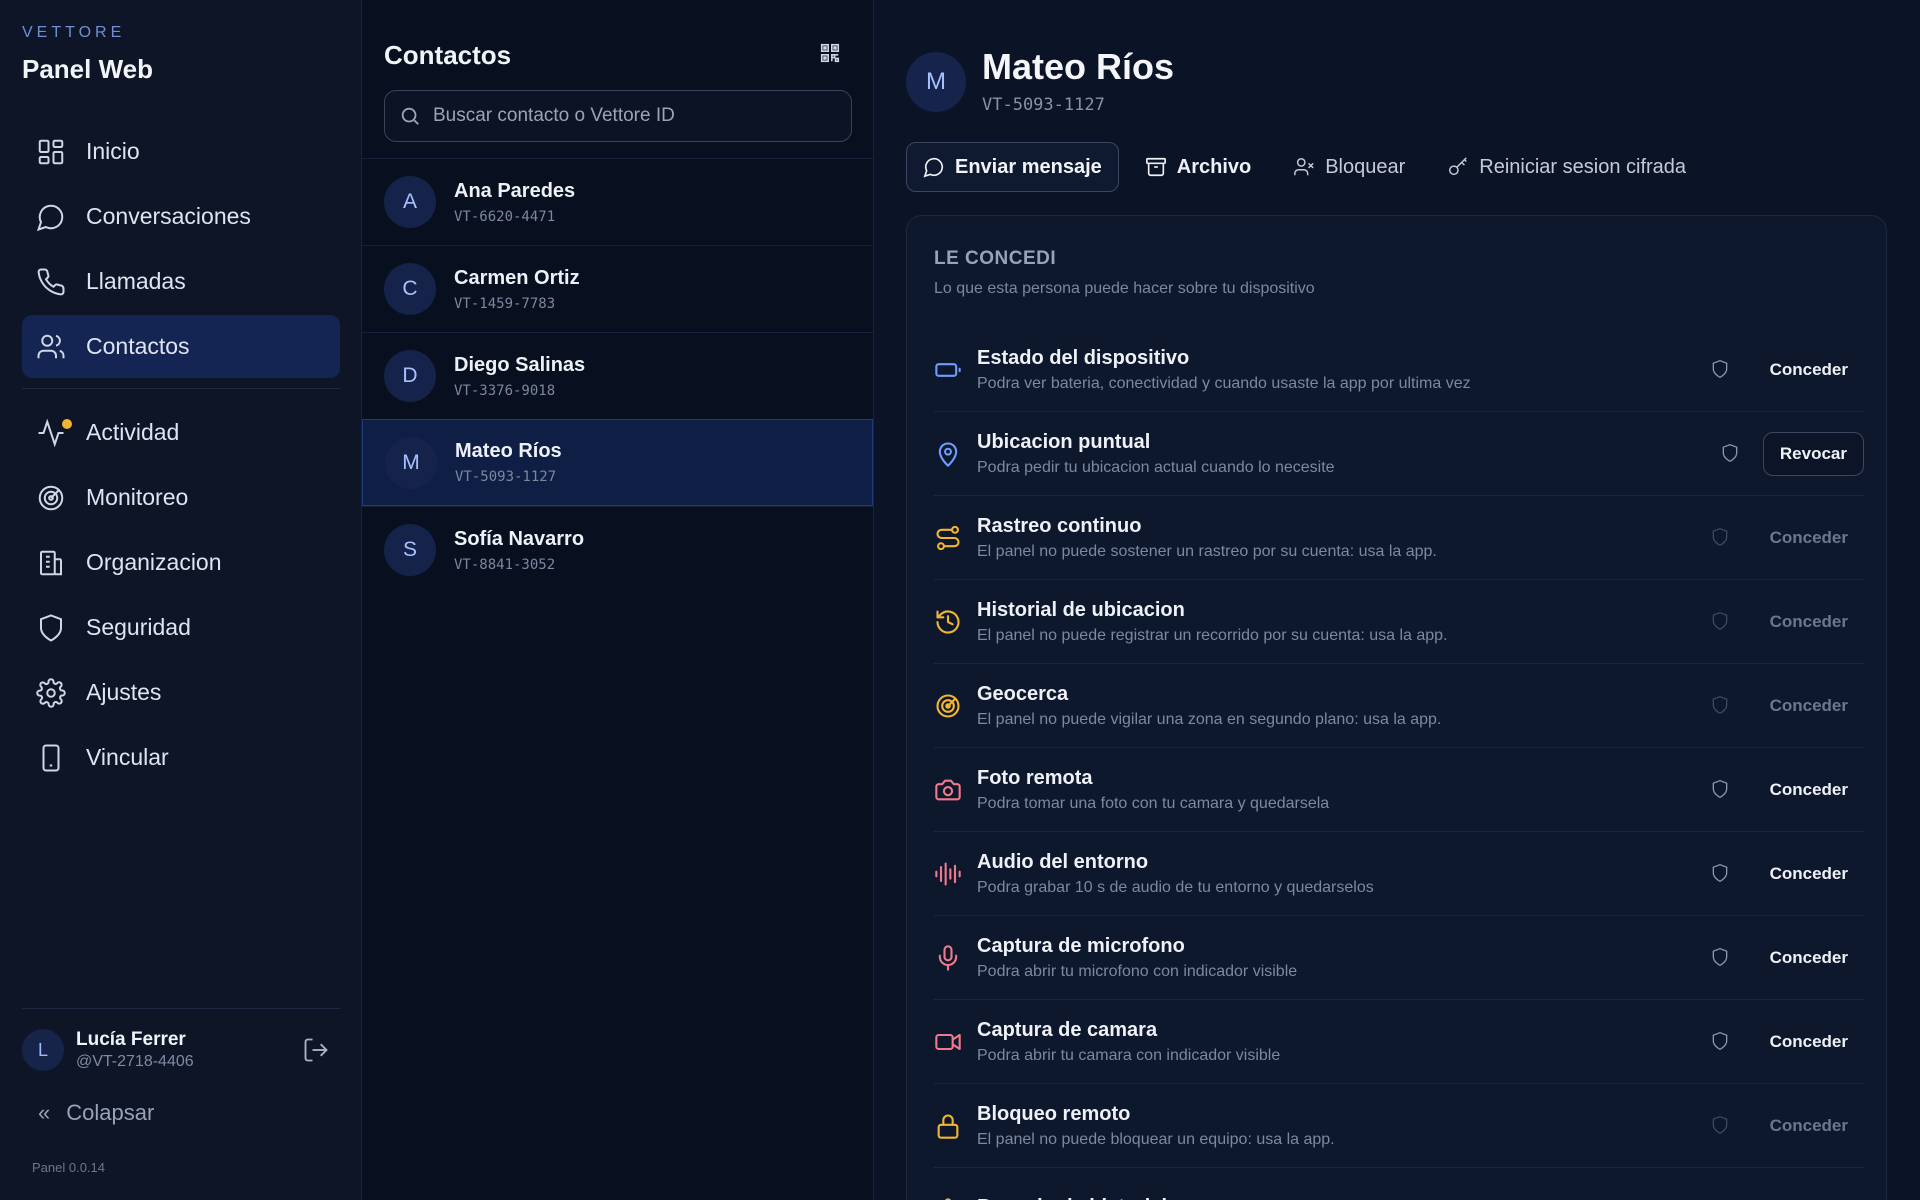  Describe the element at coordinates (633, 116) in the screenshot. I see `search-input` at that location.